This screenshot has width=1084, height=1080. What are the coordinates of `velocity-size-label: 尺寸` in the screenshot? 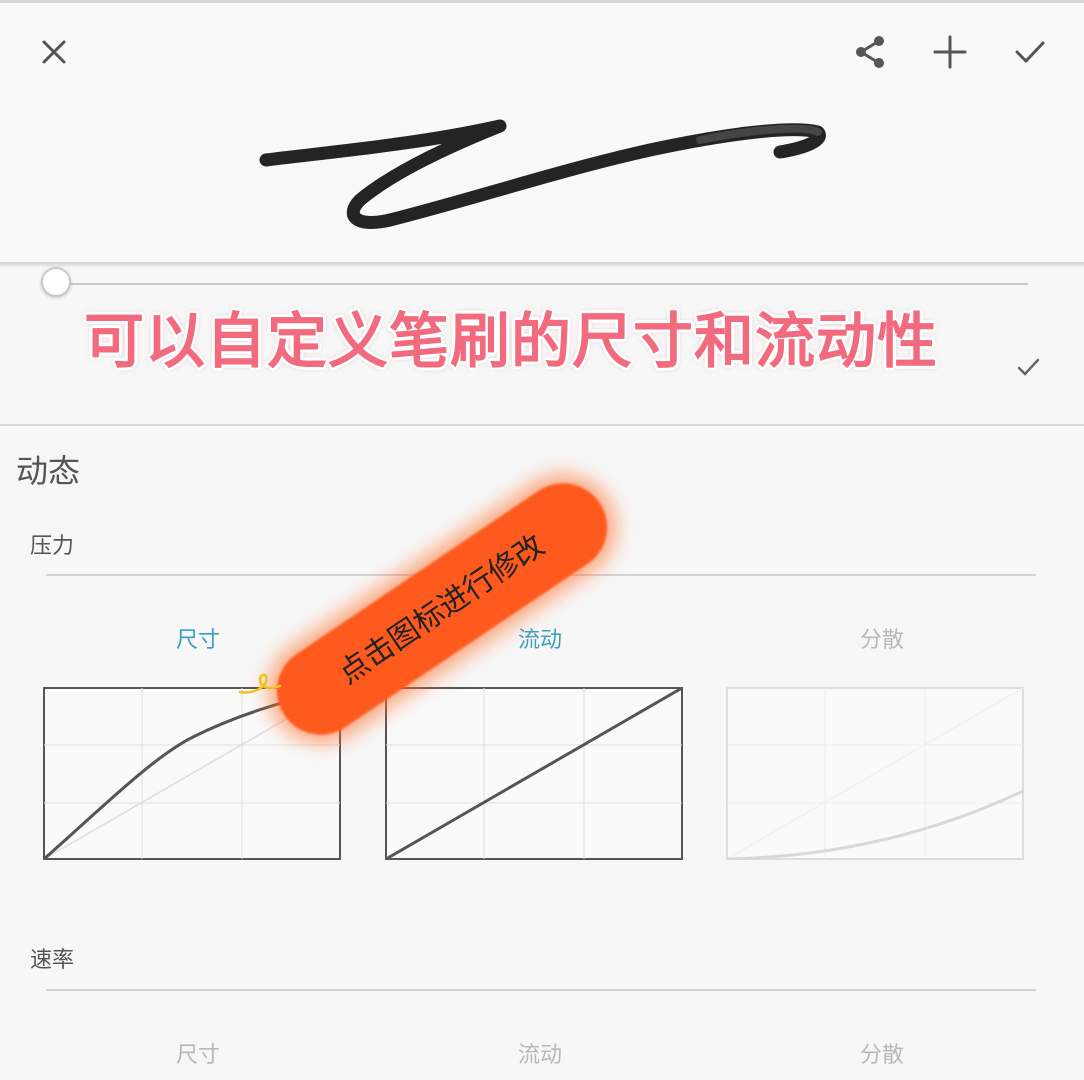 It's located at (198, 1053).